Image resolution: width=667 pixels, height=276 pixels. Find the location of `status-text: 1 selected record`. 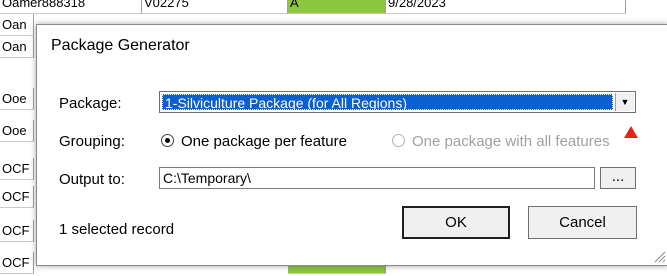

status-text: 1 selected record is located at coordinates (117, 229).